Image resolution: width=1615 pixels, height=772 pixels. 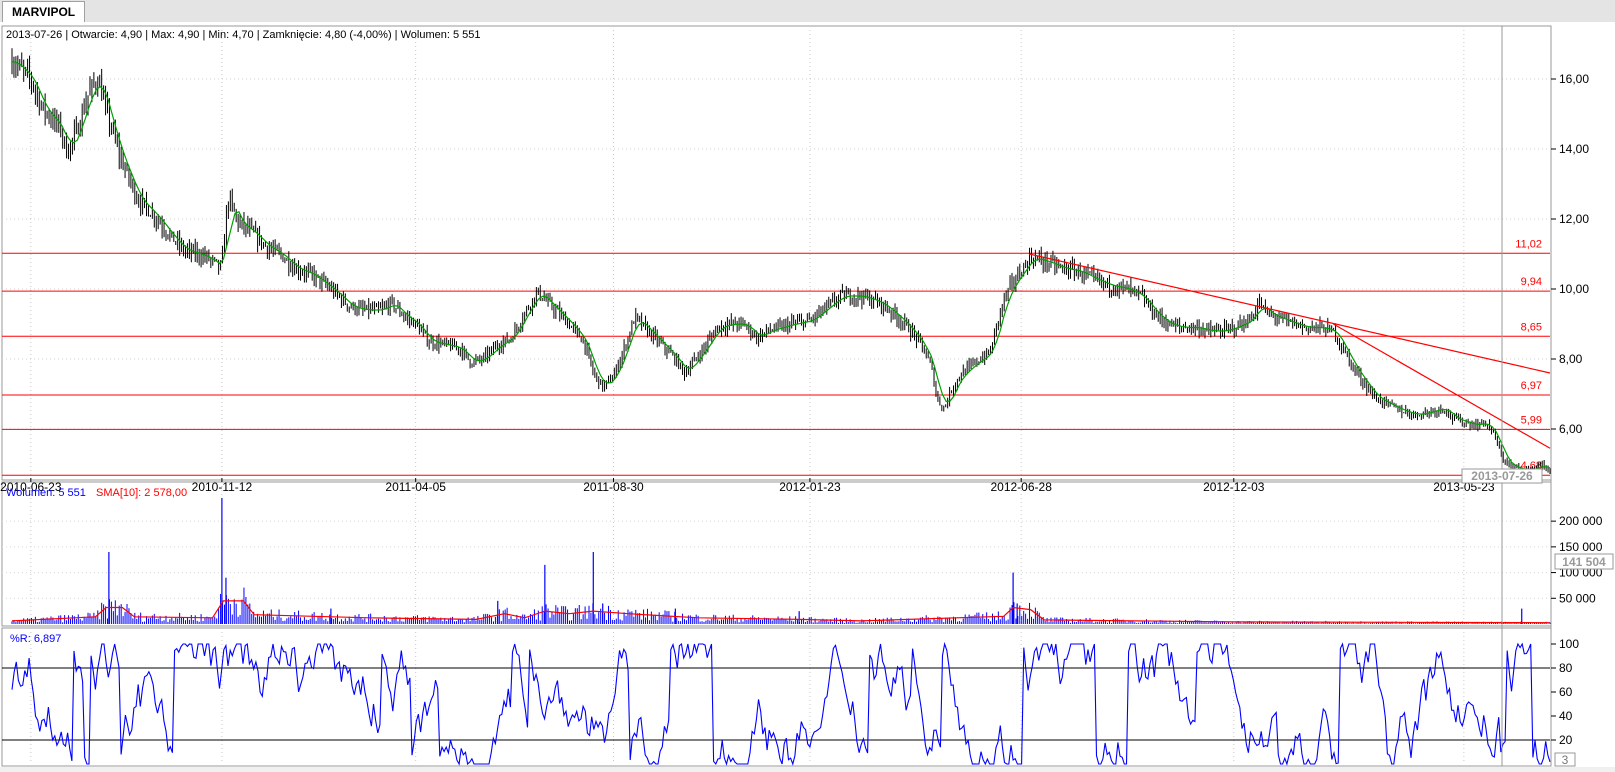 I want to click on x-tick-label: 2012-01-23, so click(x=810, y=487).